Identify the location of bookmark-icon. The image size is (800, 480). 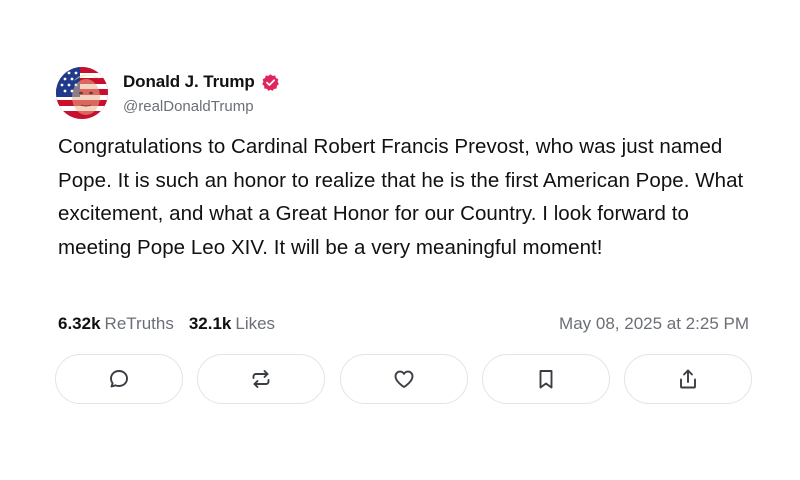
(546, 379).